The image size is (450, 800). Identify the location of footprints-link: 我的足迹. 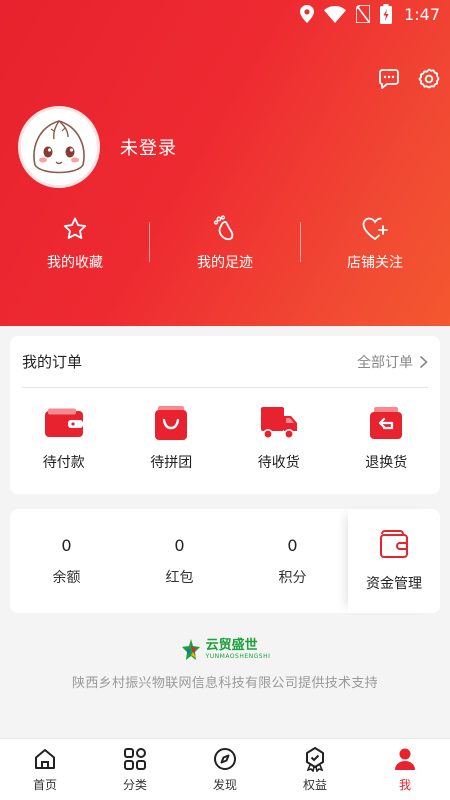
(225, 244).